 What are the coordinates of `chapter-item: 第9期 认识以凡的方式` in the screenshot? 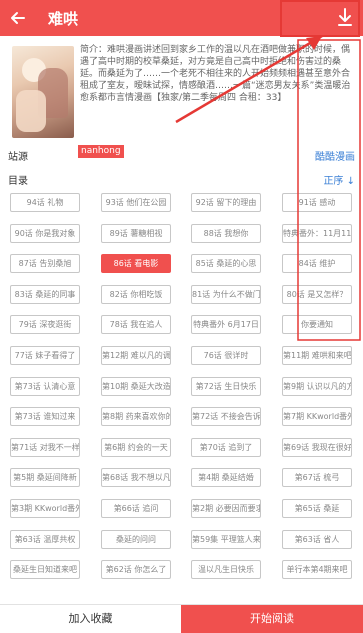 It's located at (317, 386).